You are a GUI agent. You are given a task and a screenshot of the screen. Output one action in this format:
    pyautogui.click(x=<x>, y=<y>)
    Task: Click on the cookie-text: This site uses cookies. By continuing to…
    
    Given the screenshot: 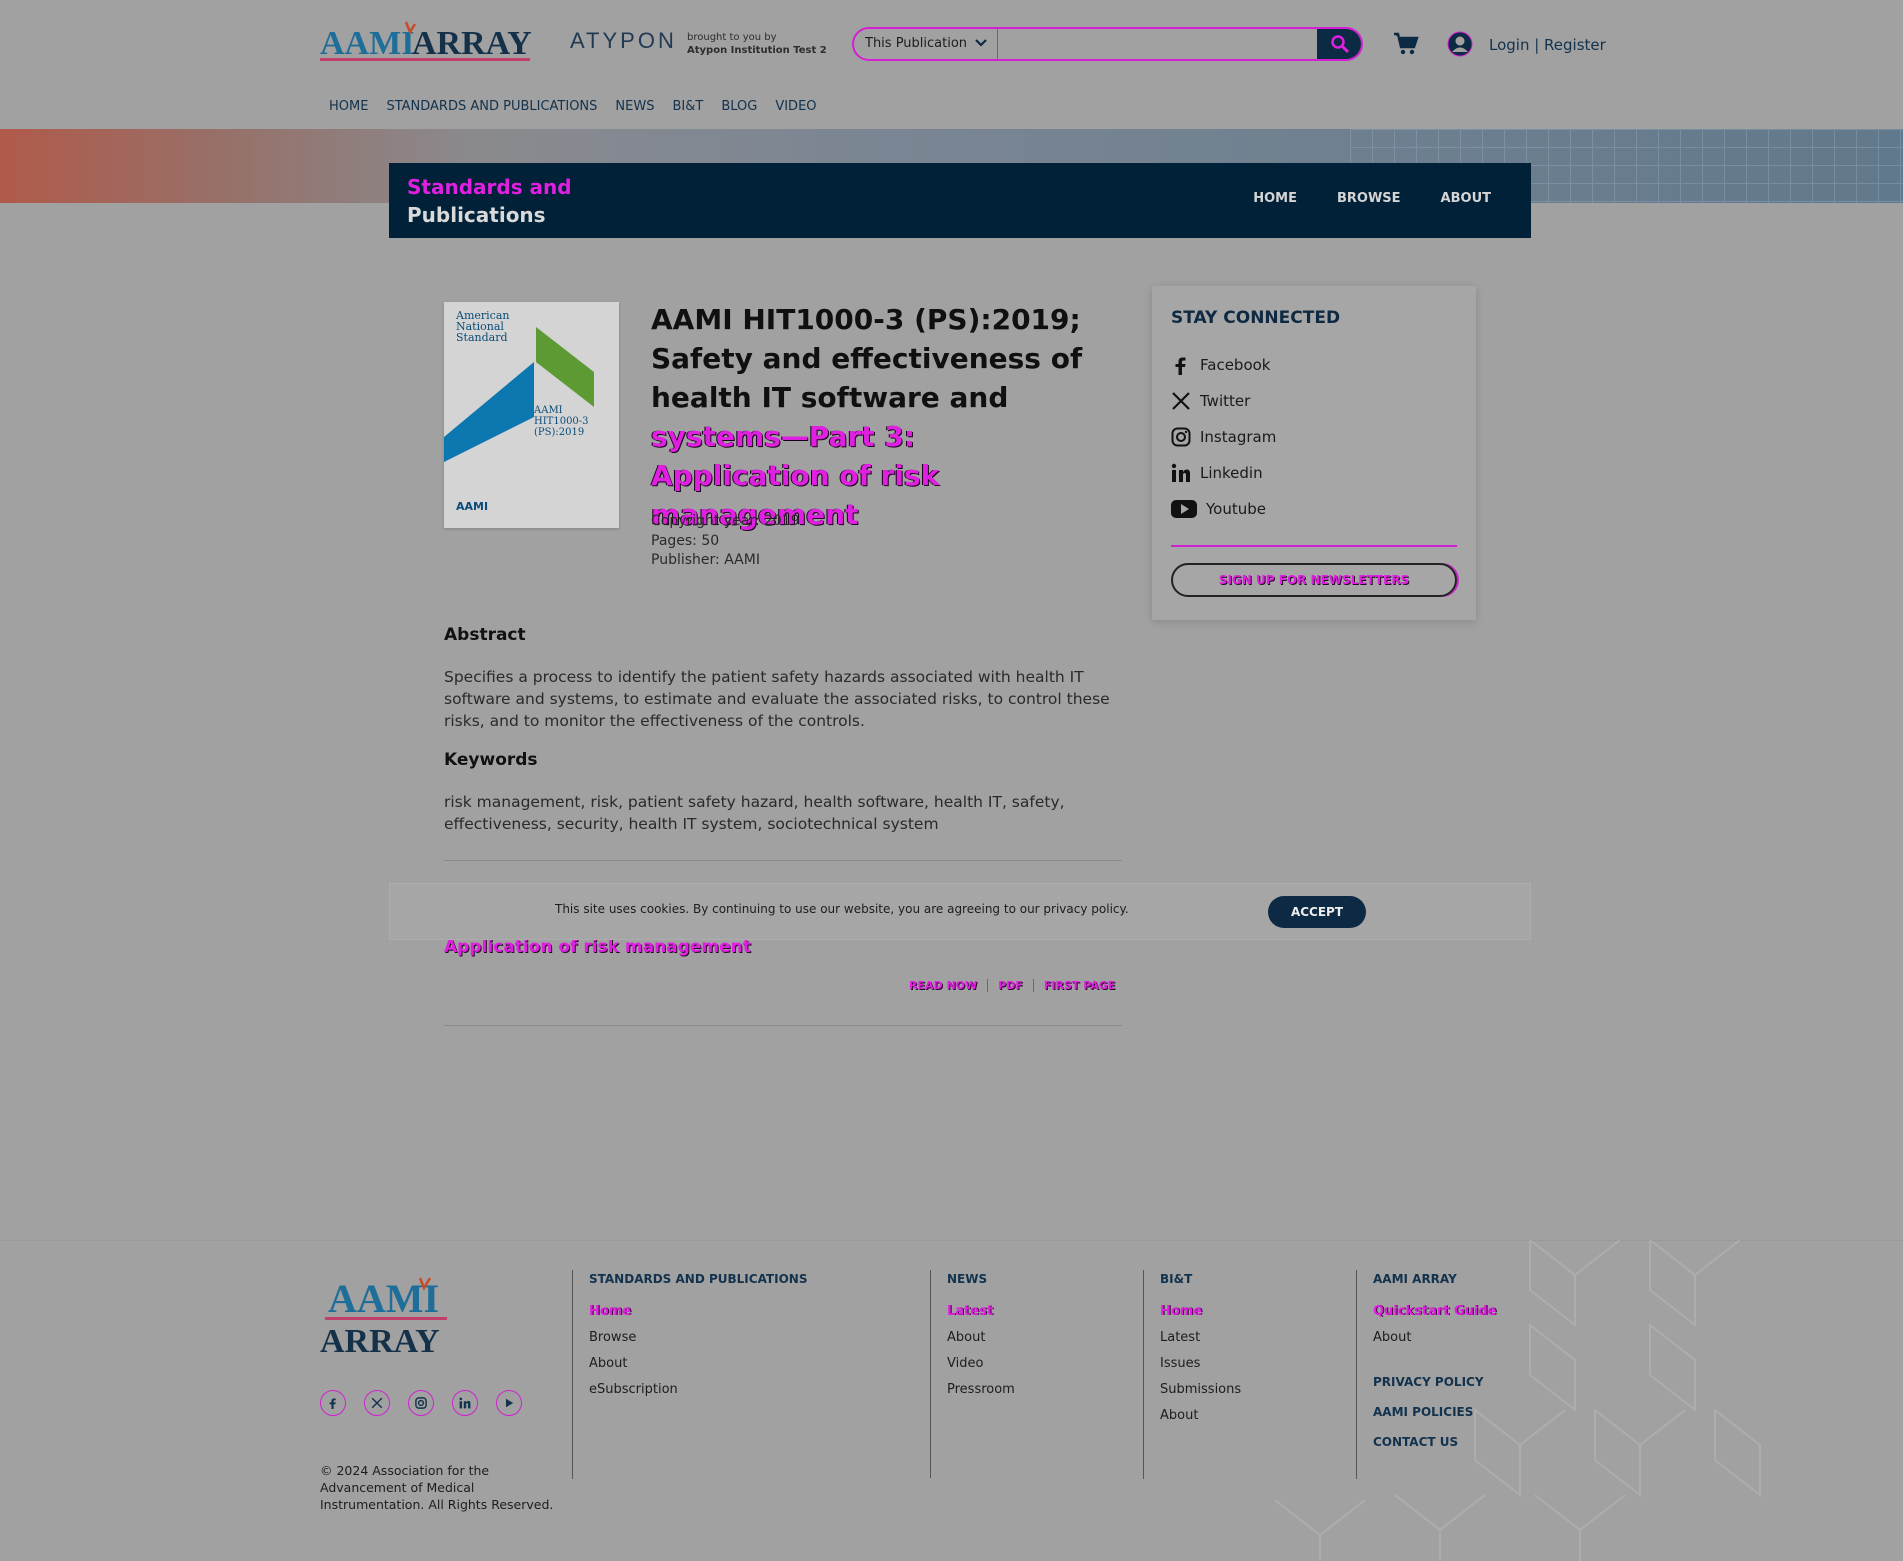 What is the action you would take?
    pyautogui.click(x=842, y=909)
    